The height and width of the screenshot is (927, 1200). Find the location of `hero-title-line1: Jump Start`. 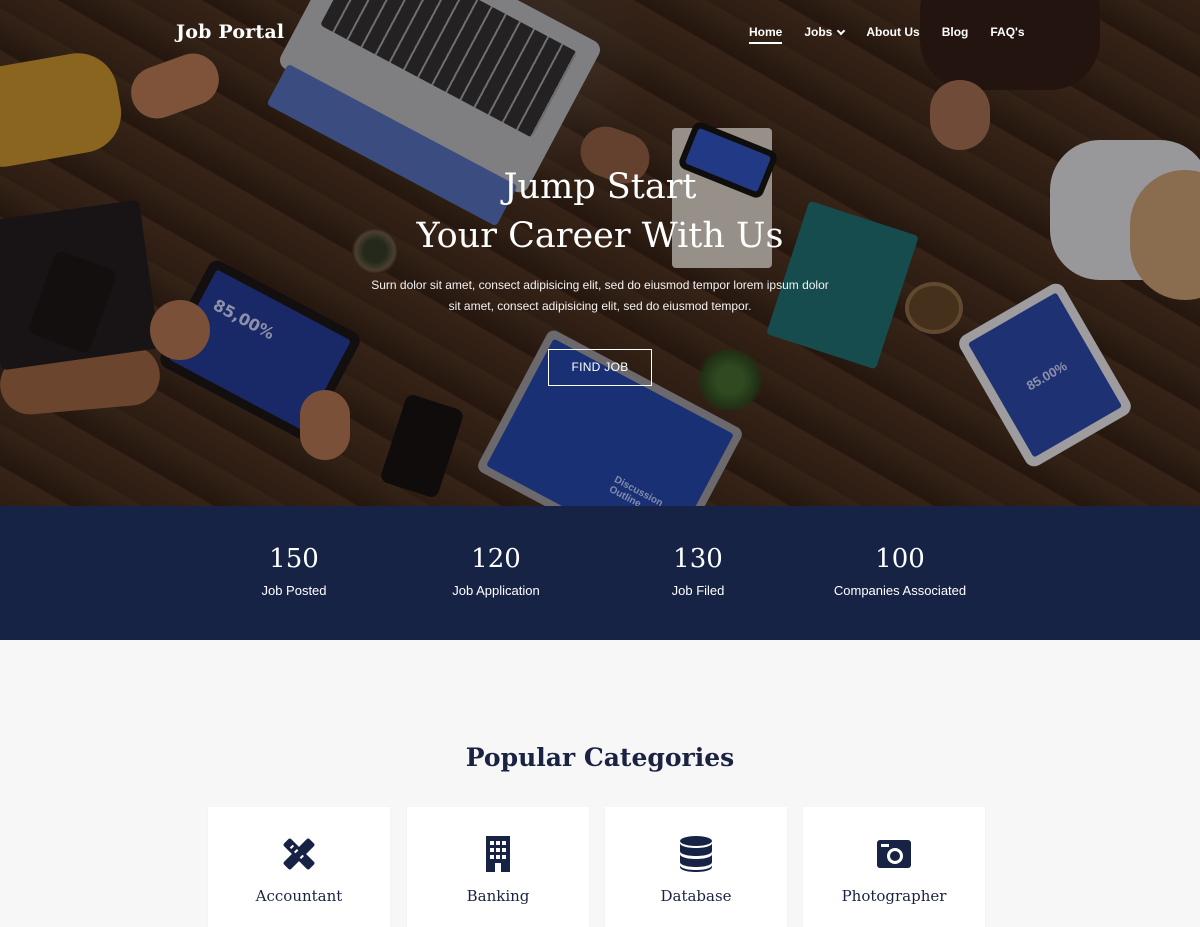

hero-title-line1: Jump Start is located at coordinates (600, 187).